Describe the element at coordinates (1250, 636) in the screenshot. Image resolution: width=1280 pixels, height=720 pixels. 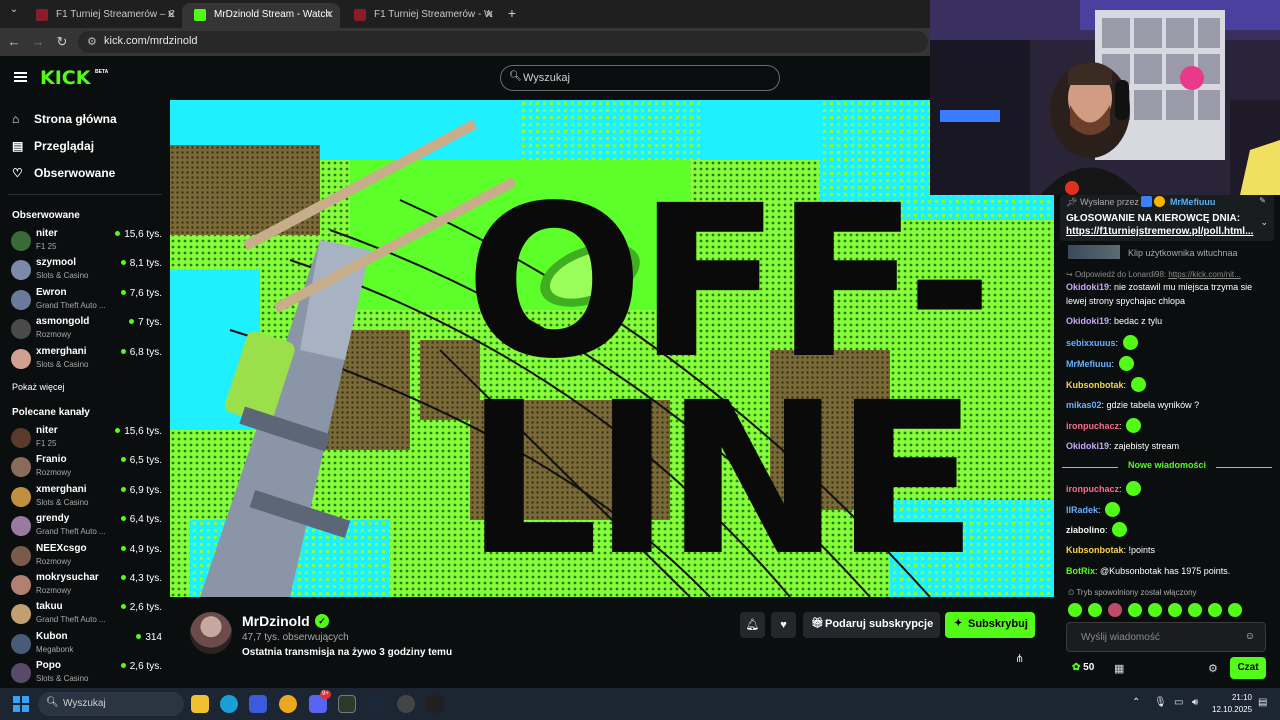
I see `emoji-icon: ☺` at that location.